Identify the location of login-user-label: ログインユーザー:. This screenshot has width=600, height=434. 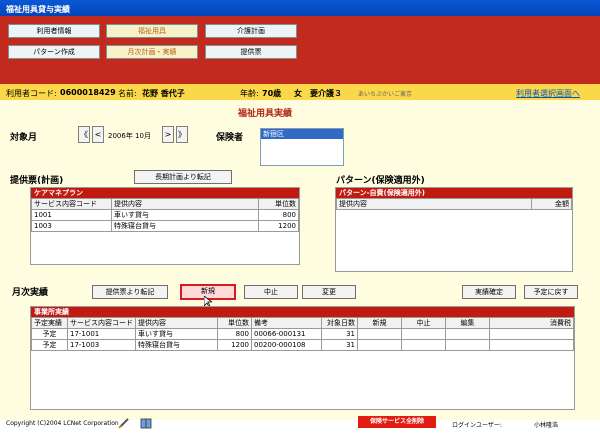
(477, 425).